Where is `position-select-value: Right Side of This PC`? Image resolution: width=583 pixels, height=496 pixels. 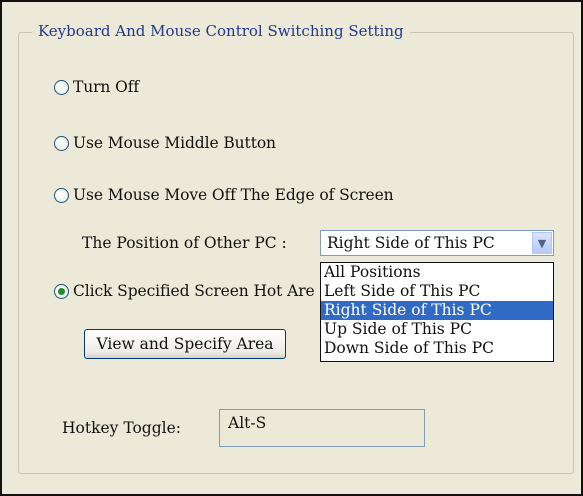 position-select-value: Right Side of This PC is located at coordinates (411, 243).